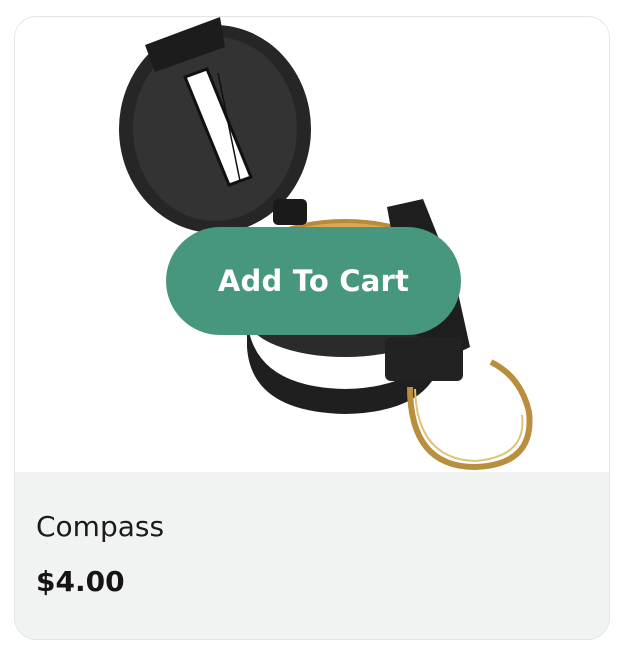 Image resolution: width=624 pixels, height=660 pixels. What do you see at coordinates (100, 526) in the screenshot?
I see `product-name: Compass` at bounding box center [100, 526].